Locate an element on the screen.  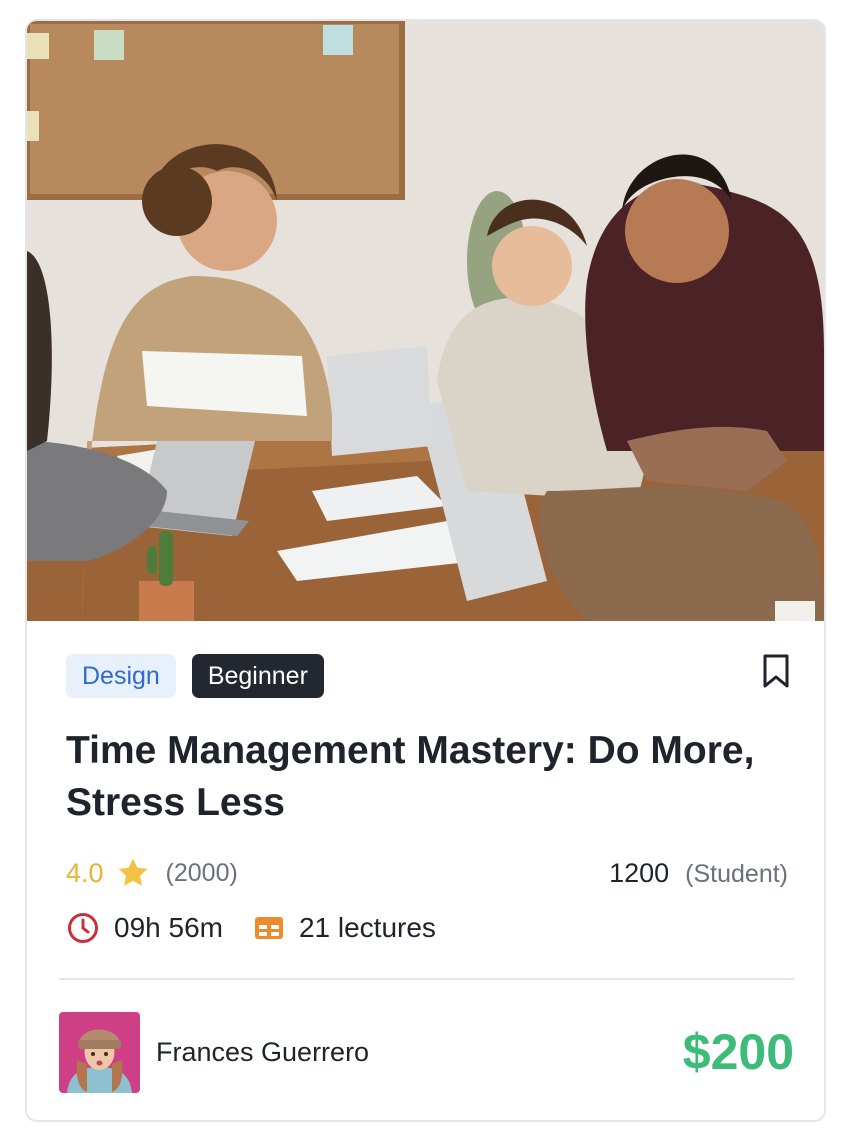
student-count-group: 1200 (Student) is located at coordinates (698, 873).